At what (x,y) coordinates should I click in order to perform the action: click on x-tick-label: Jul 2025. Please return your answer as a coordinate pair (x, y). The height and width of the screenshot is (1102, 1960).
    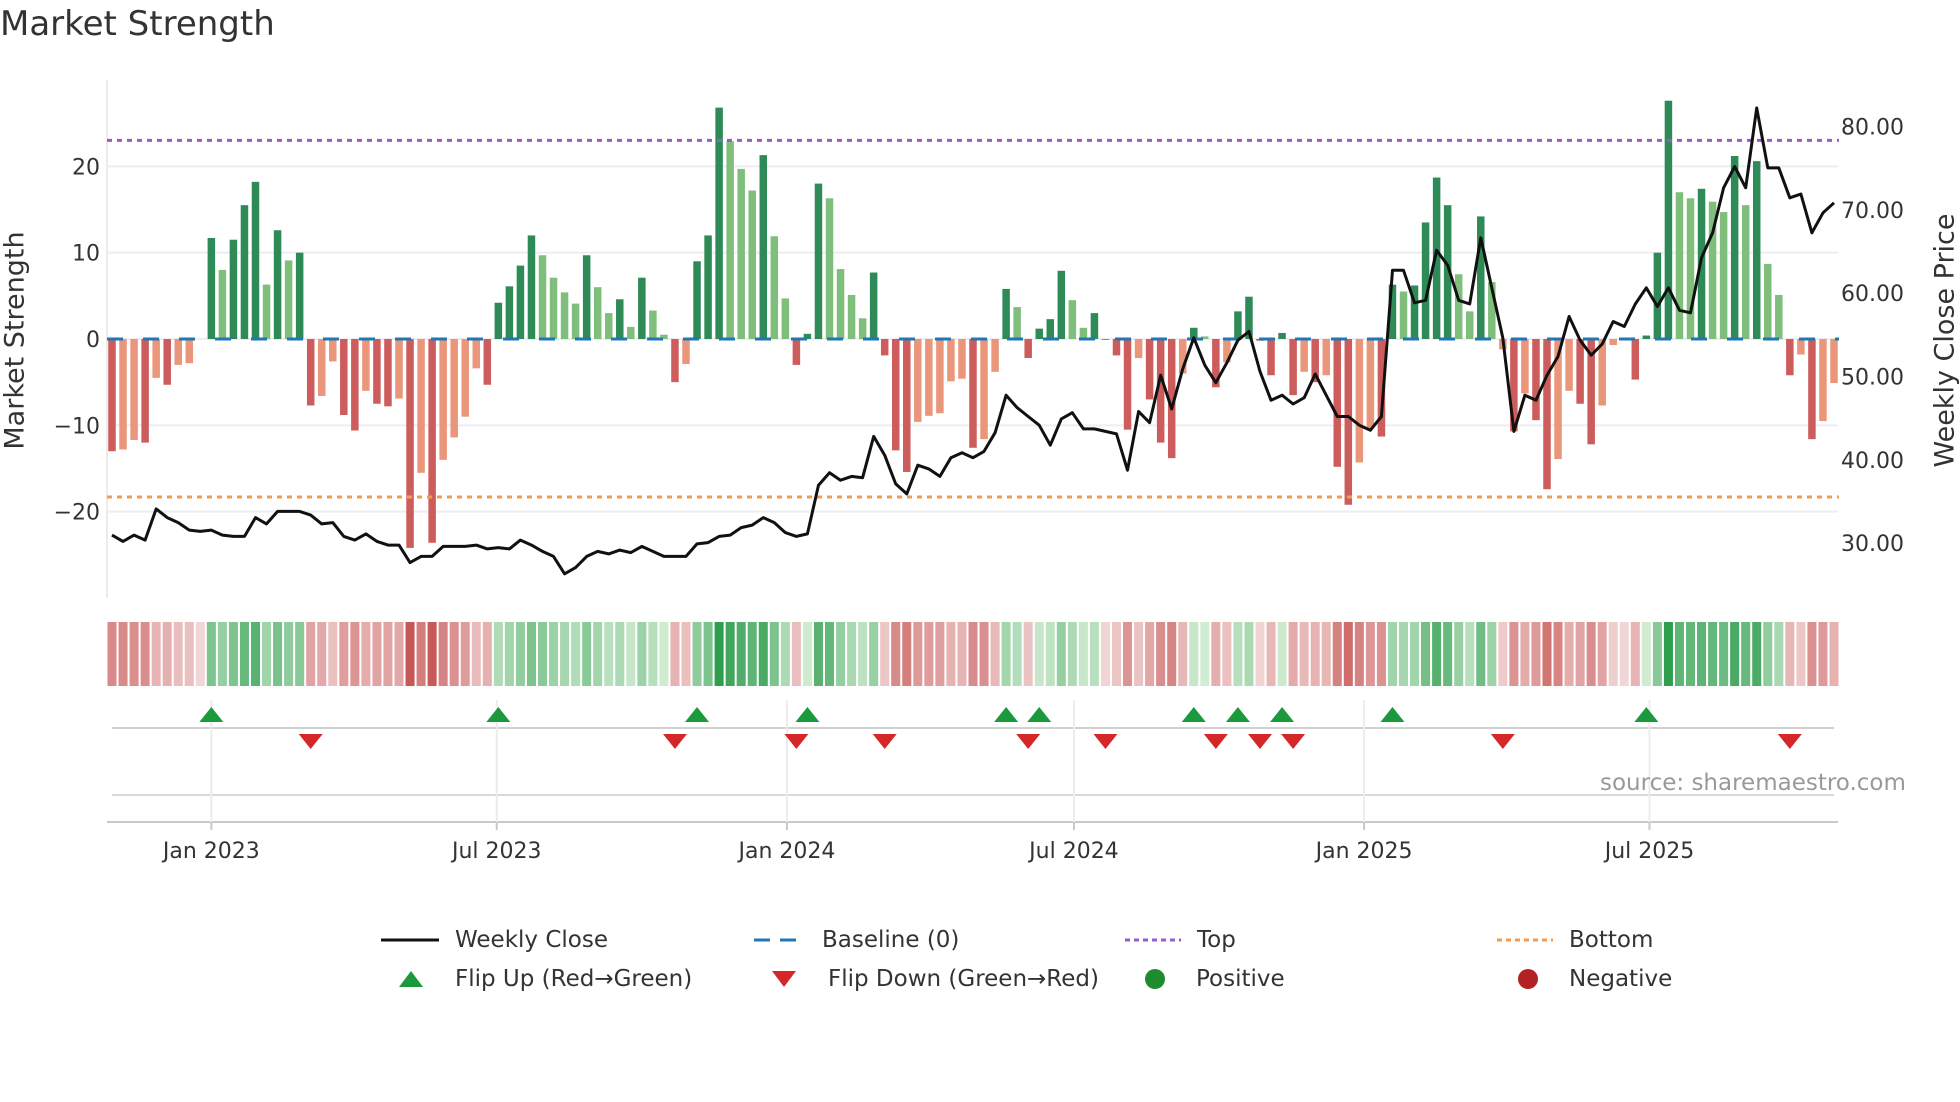
    Looking at the image, I should click on (1649, 851).